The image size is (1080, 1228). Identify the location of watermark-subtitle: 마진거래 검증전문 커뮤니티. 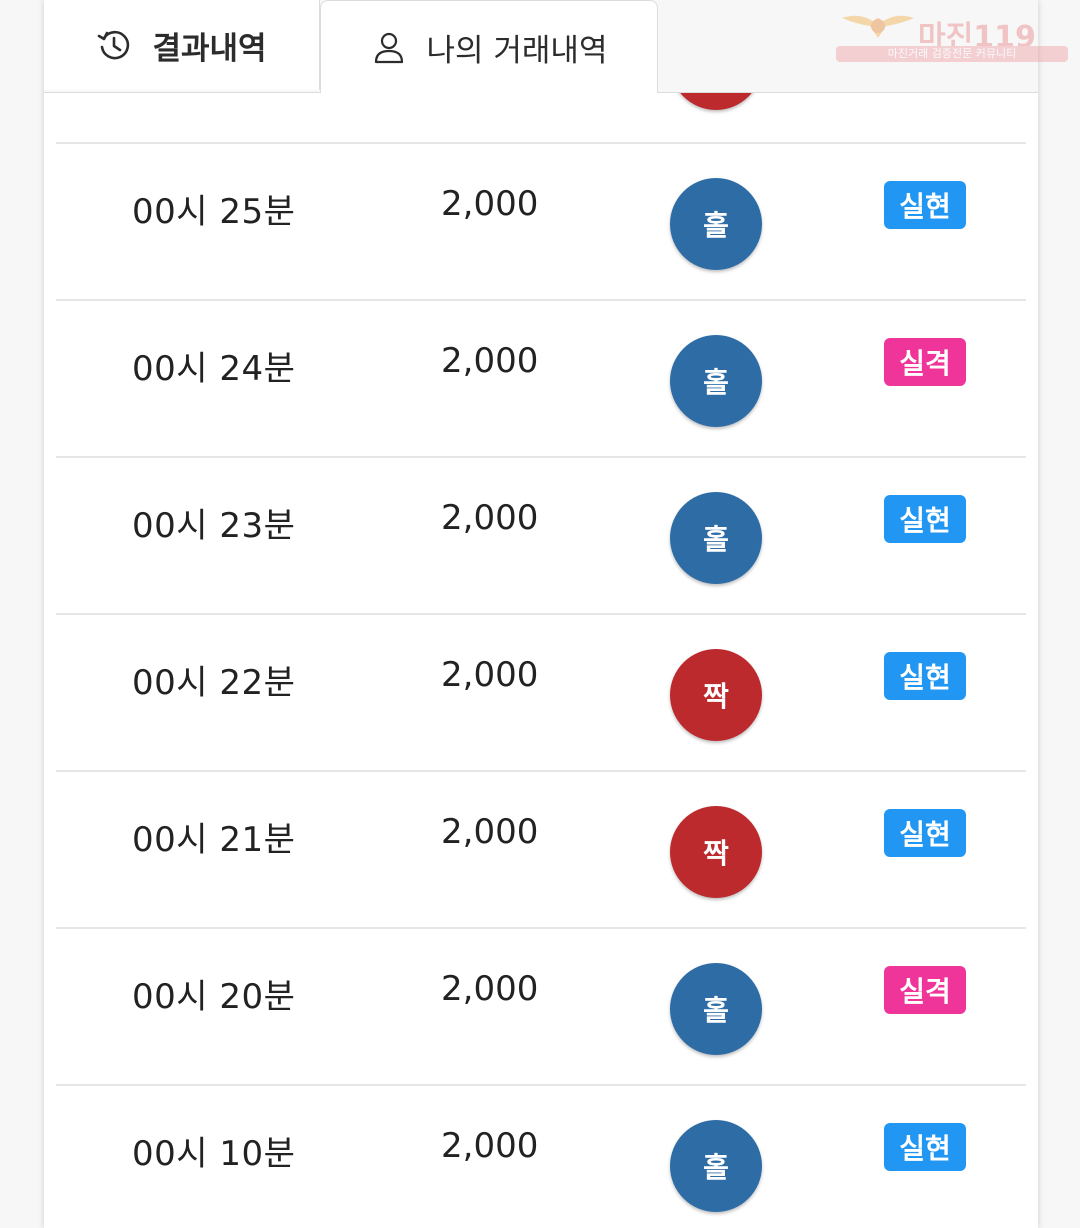
(952, 54).